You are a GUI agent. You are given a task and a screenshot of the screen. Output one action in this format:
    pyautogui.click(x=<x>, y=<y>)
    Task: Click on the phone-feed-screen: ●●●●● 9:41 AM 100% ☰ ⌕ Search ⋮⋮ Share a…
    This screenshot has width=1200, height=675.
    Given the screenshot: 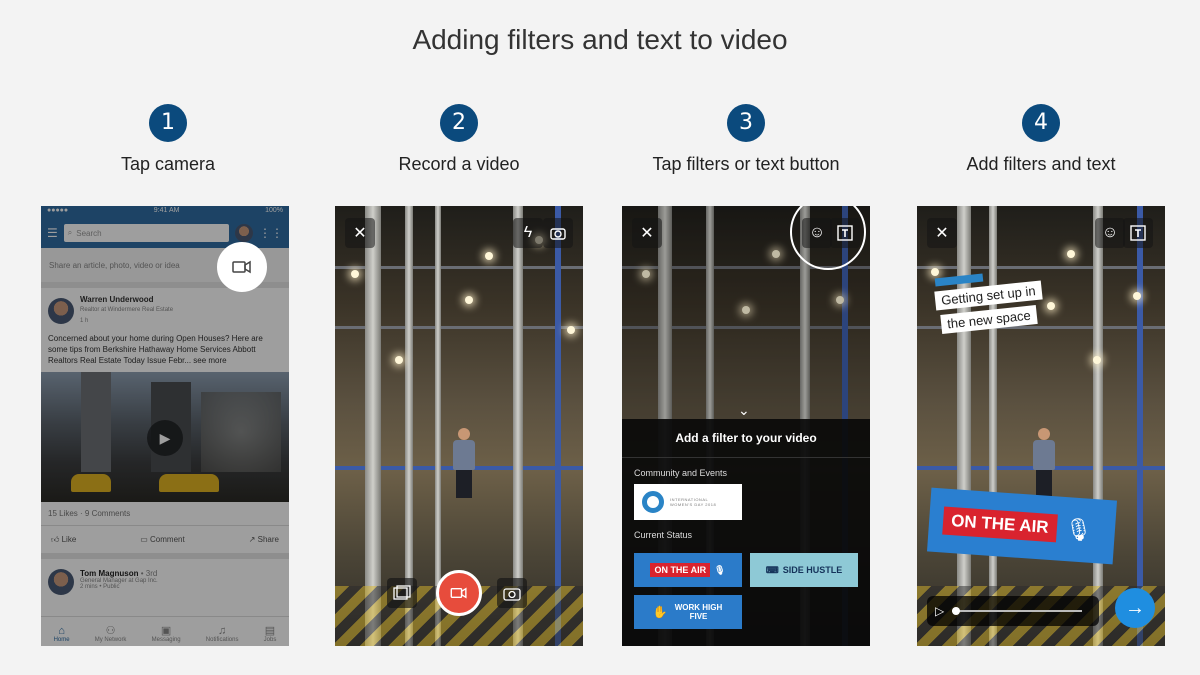 What is the action you would take?
    pyautogui.click(x=165, y=426)
    